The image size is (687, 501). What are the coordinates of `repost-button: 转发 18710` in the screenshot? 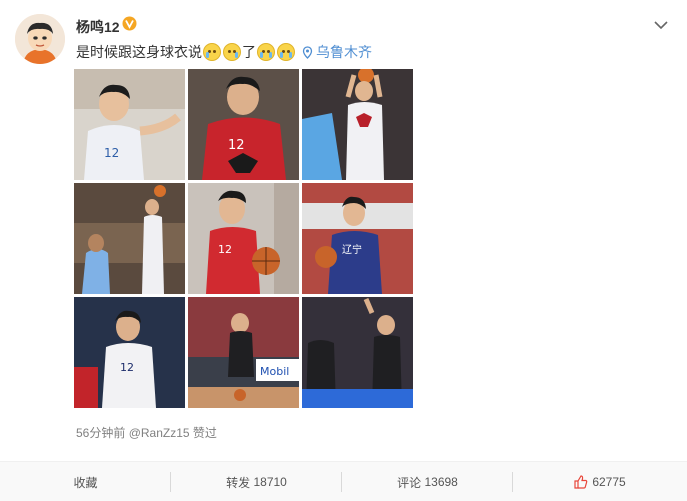 It's located at (256, 481).